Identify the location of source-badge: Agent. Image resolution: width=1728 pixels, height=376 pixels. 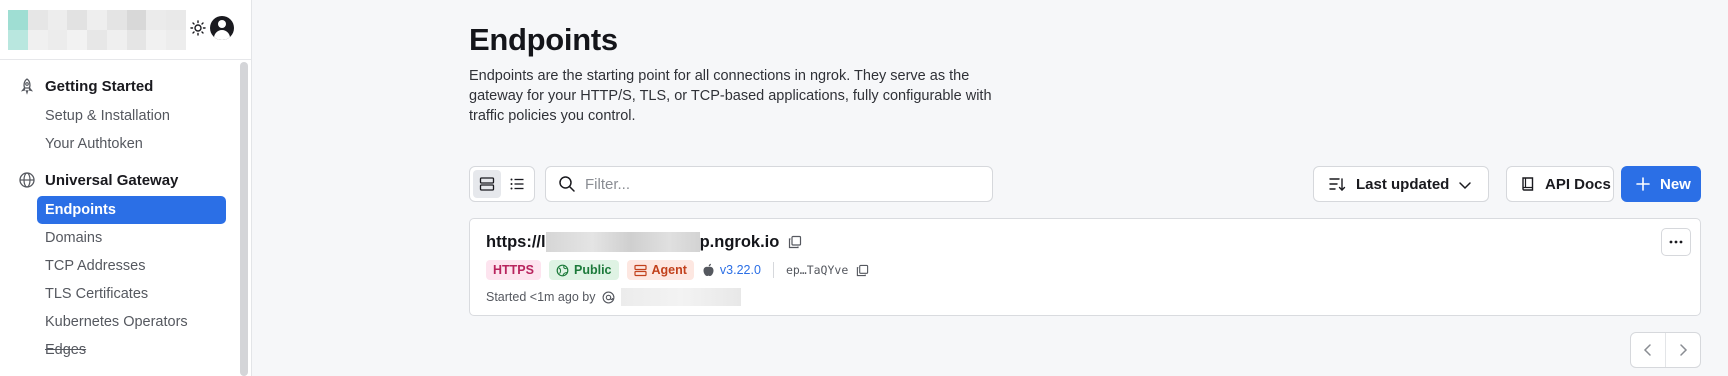
(660, 270).